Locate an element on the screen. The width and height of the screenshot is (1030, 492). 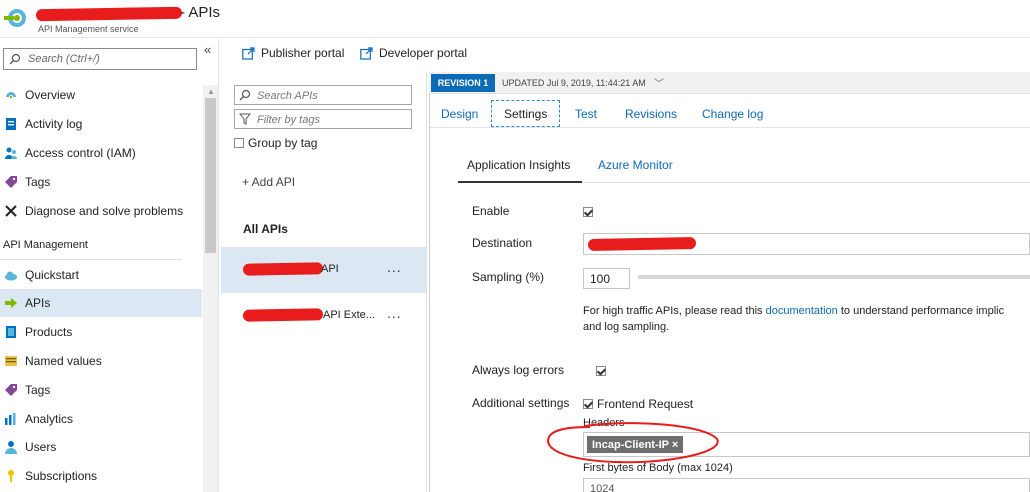
tab-change-log: Change log is located at coordinates (732, 113).